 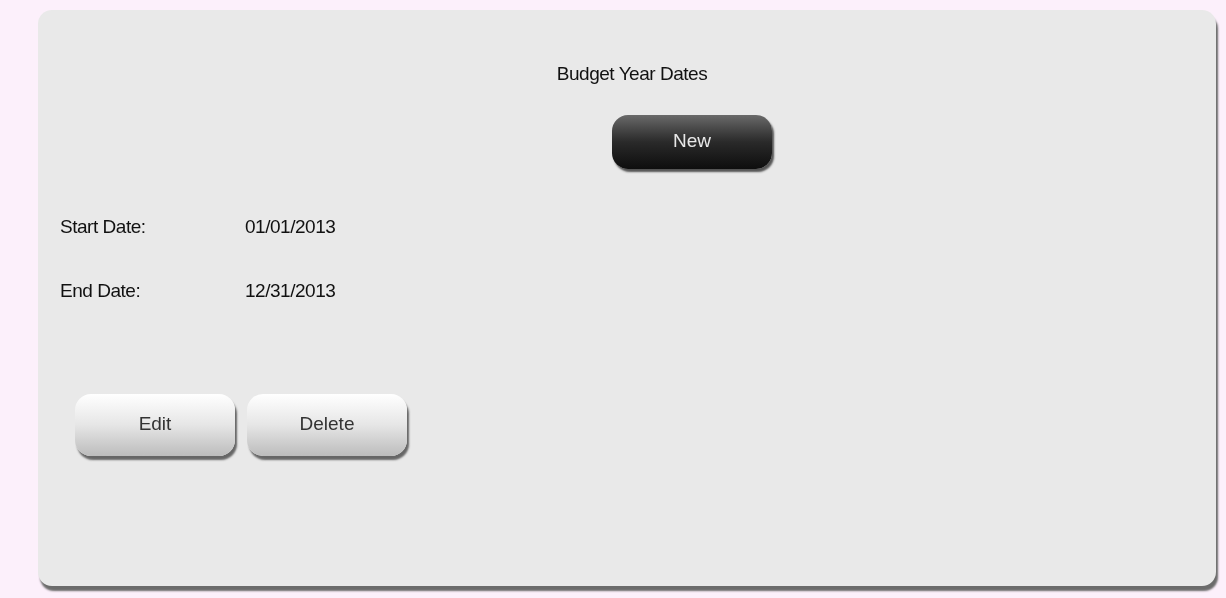 I want to click on field-value: 12/31/2013, so click(x=290, y=291).